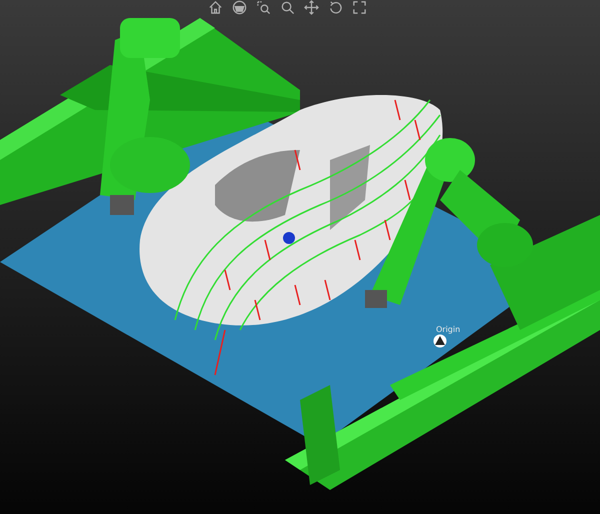 This screenshot has height=514, width=600. Describe the element at coordinates (311, 7) in the screenshot. I see `move-icon` at that location.